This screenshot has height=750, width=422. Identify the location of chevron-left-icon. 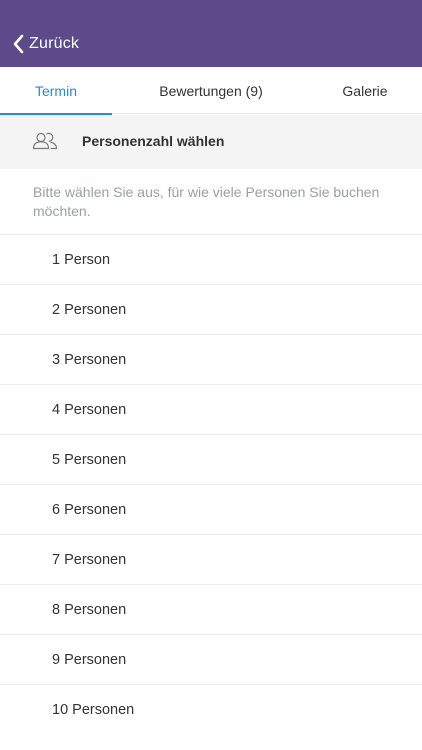
(18, 44).